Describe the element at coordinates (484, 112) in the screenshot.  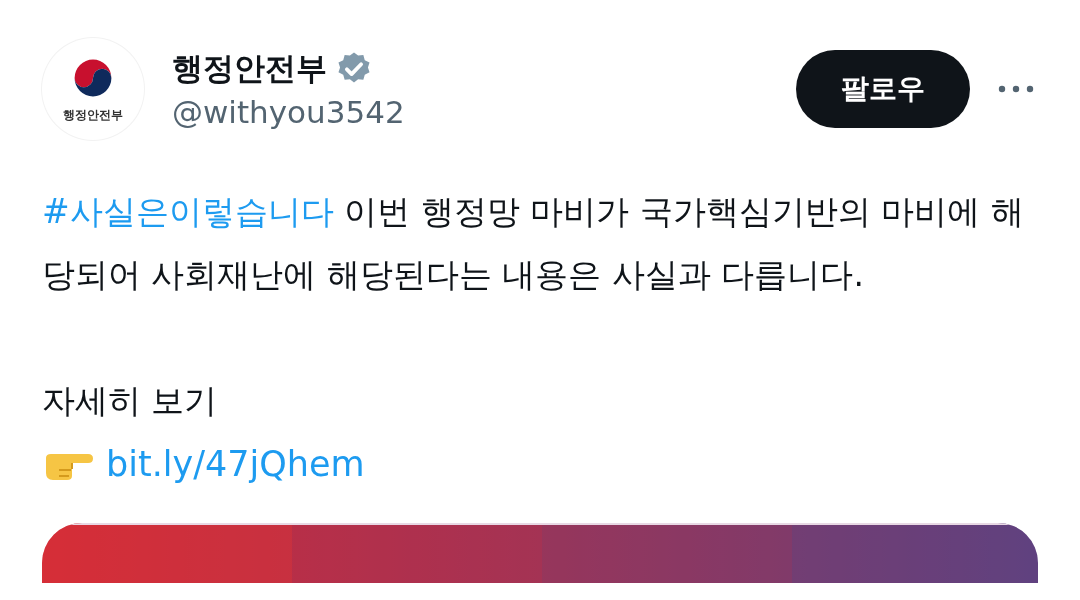
I see `account-handle: @withyou3542` at that location.